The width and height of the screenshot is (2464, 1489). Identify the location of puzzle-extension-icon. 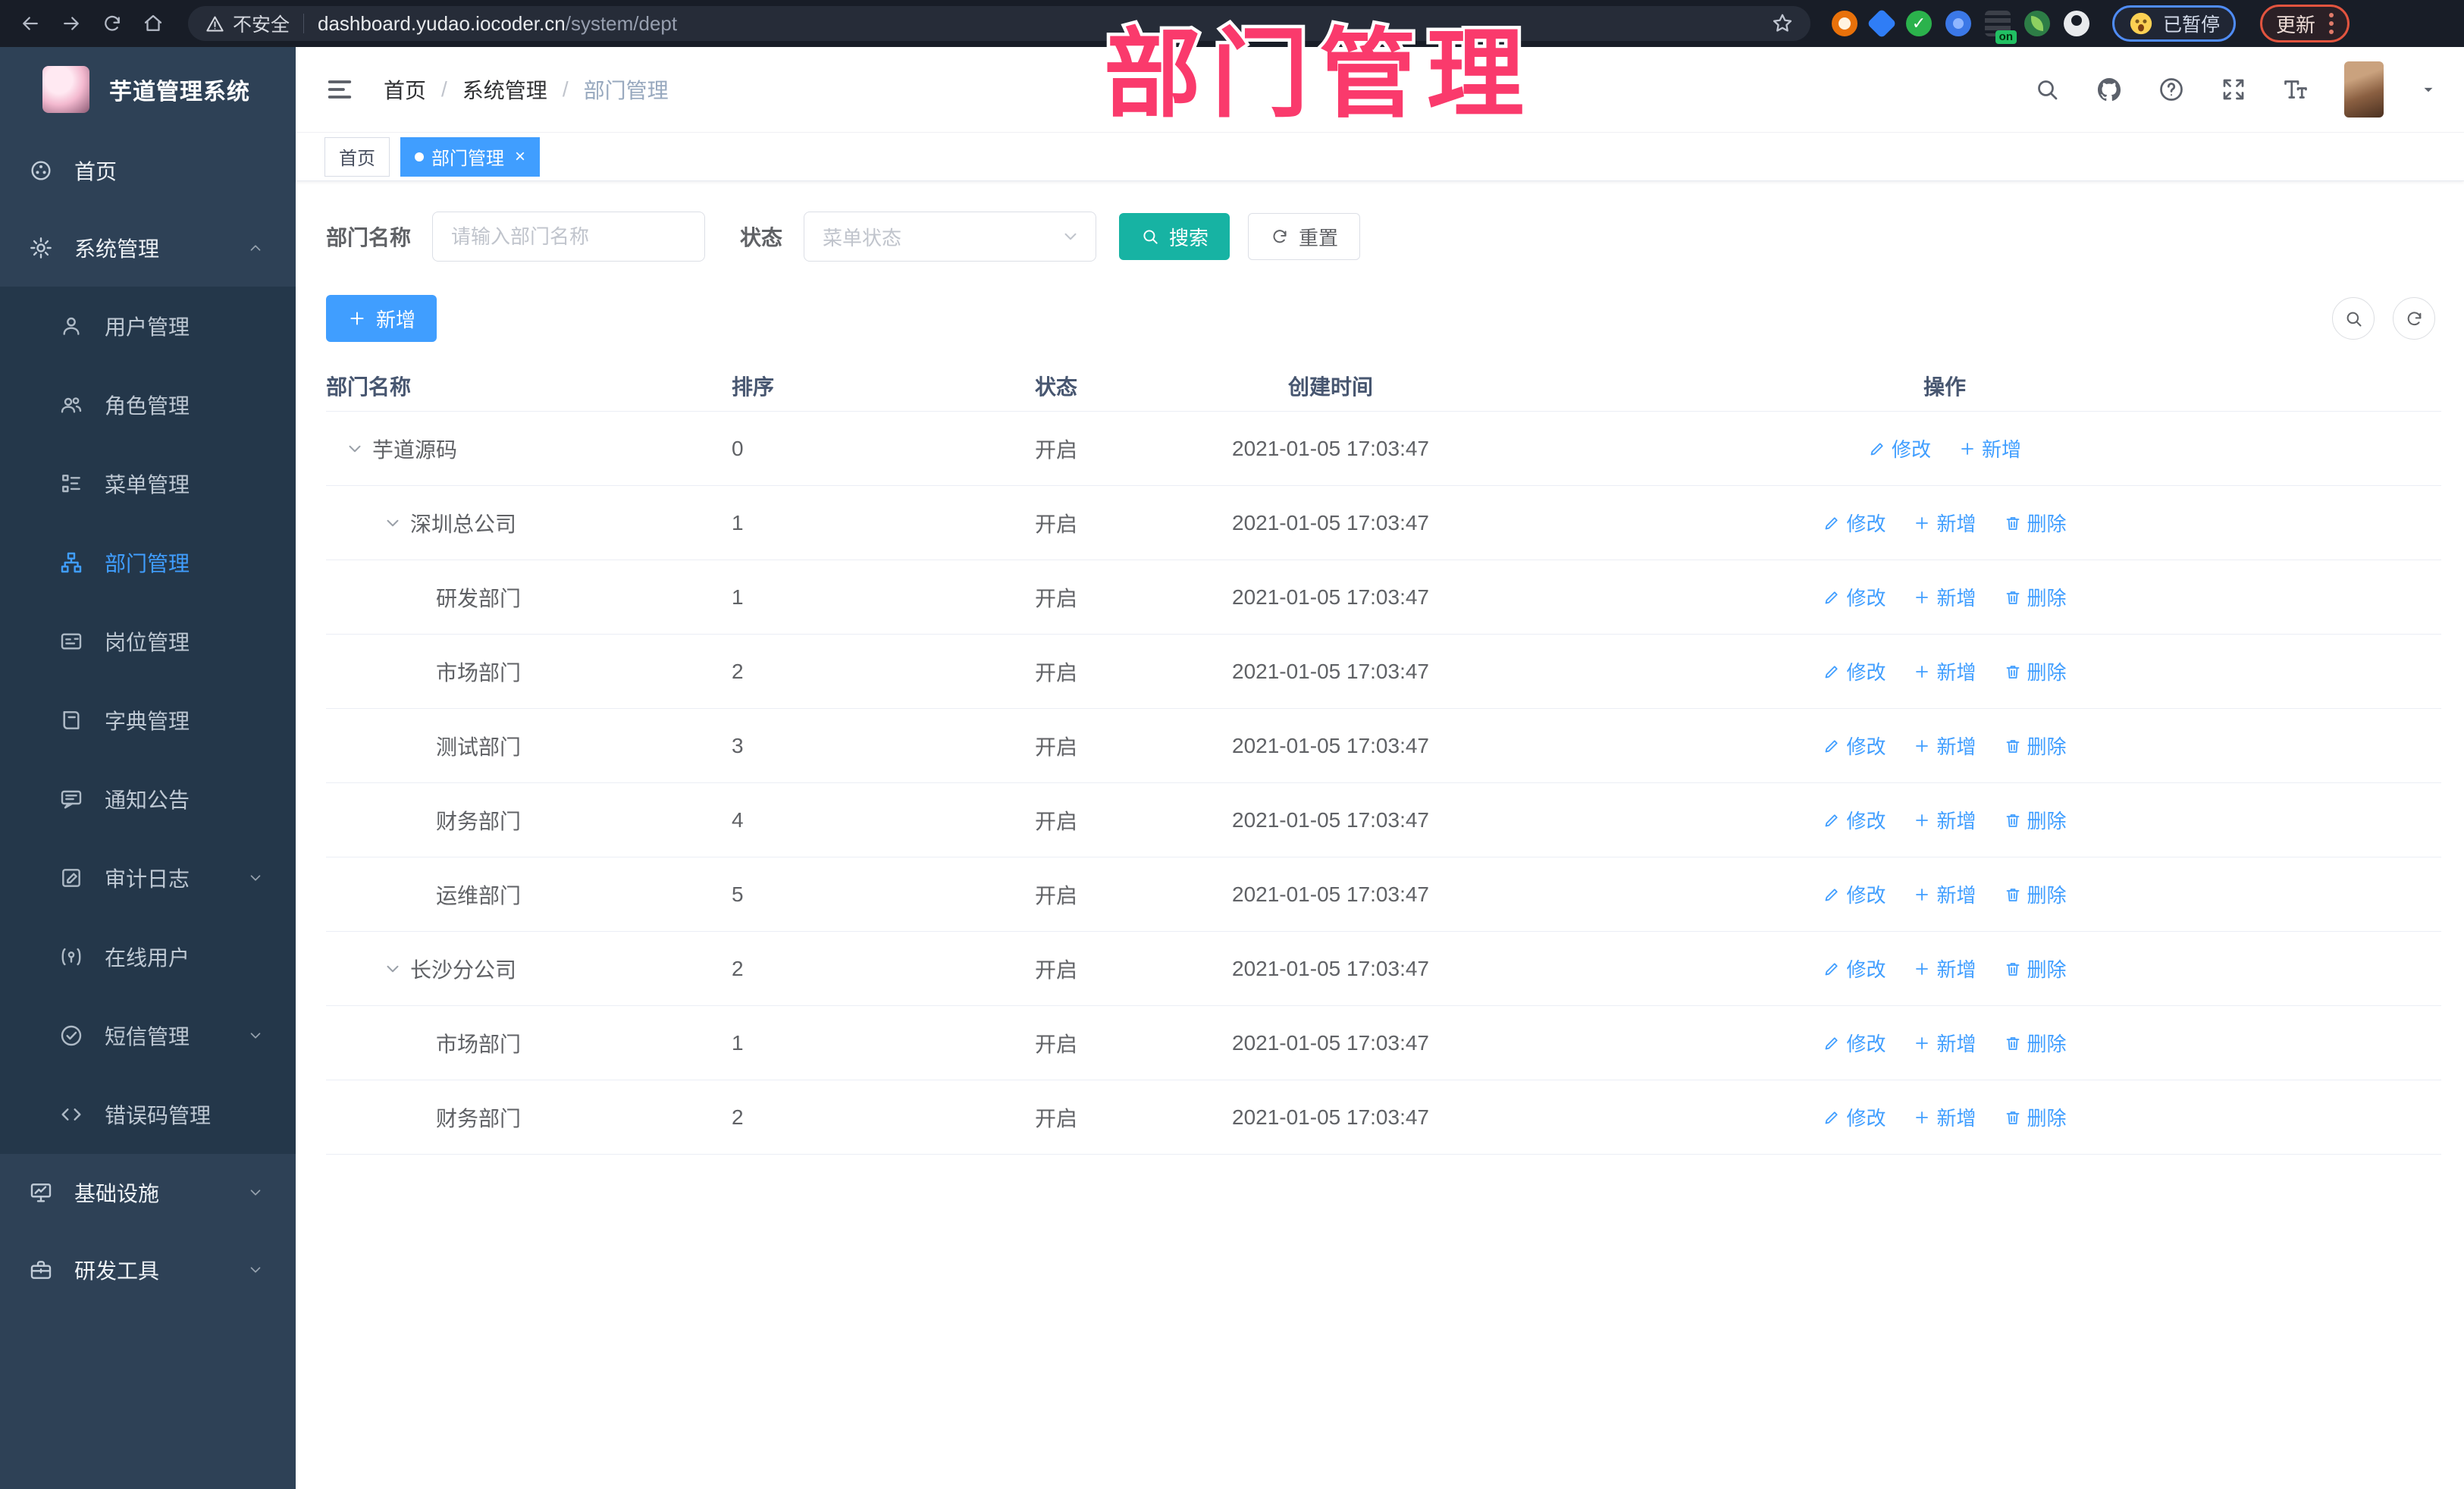
(1958, 23).